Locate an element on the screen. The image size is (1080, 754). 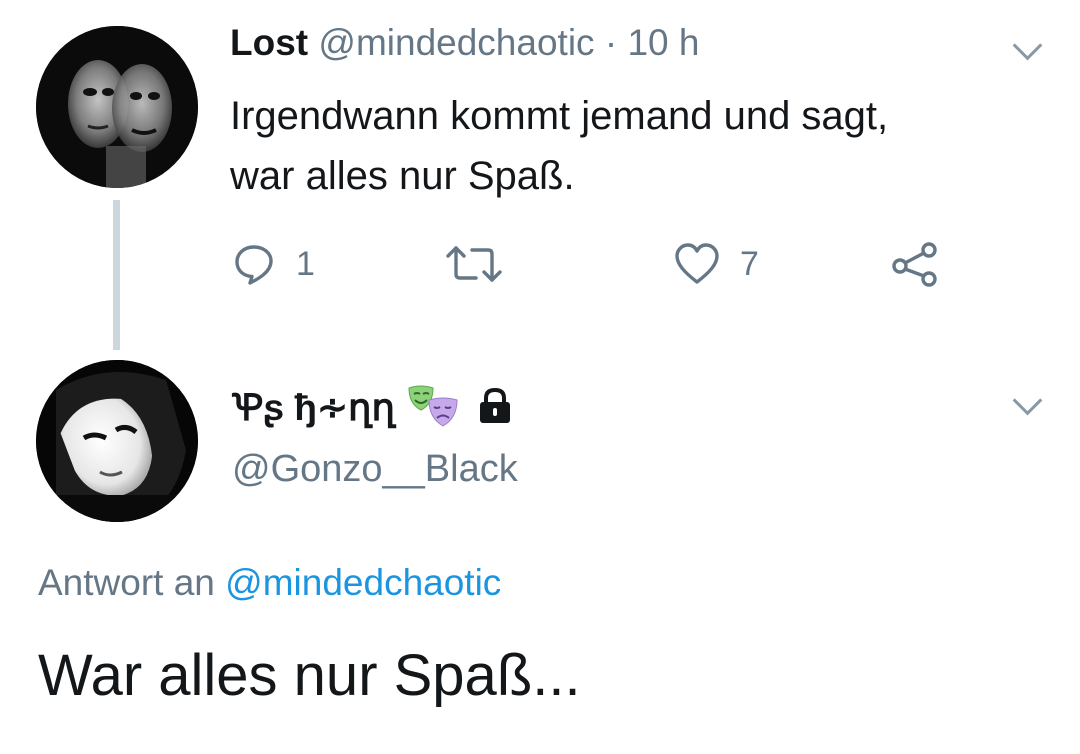
author-name-row: Ꝕʂ ђ∻ղղ is located at coordinates (372, 405).